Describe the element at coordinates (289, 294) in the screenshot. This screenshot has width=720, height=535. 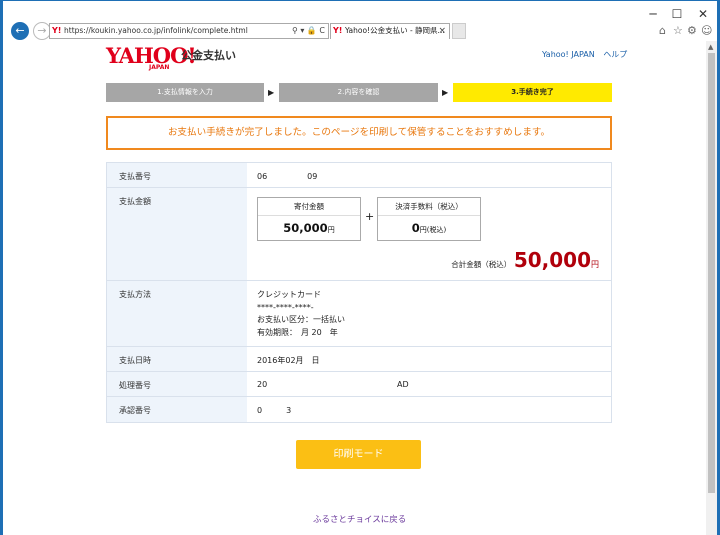
I see `method-type: クレジットカード` at that location.